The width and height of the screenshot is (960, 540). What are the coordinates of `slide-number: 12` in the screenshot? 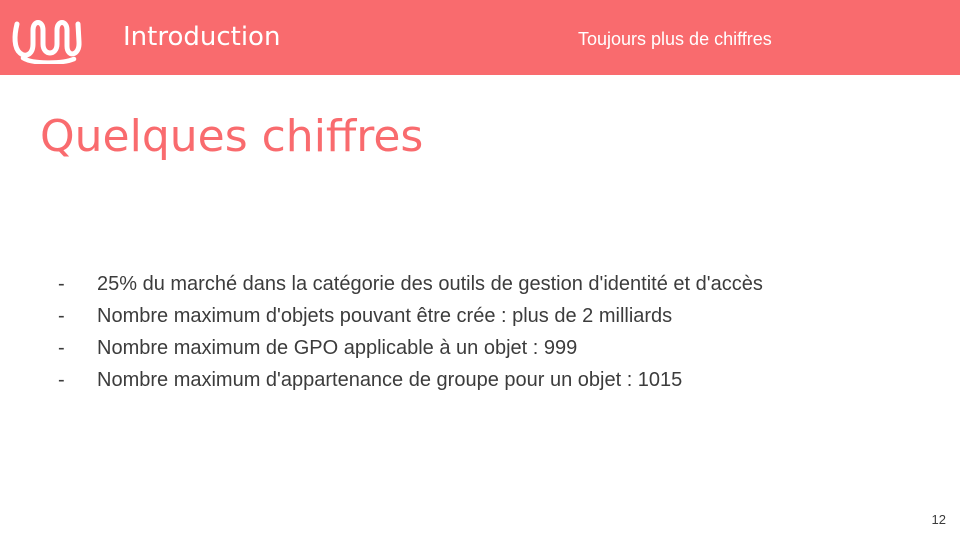 It's located at (938, 519).